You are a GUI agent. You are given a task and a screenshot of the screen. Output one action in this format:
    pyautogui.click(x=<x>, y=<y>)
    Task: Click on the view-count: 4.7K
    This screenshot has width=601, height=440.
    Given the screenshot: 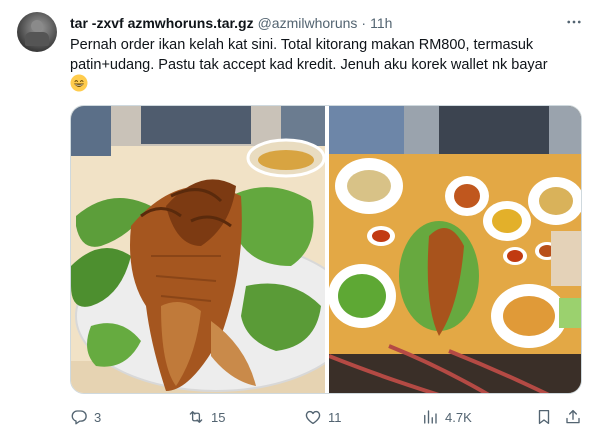 What is the action you would take?
    pyautogui.click(x=458, y=417)
    